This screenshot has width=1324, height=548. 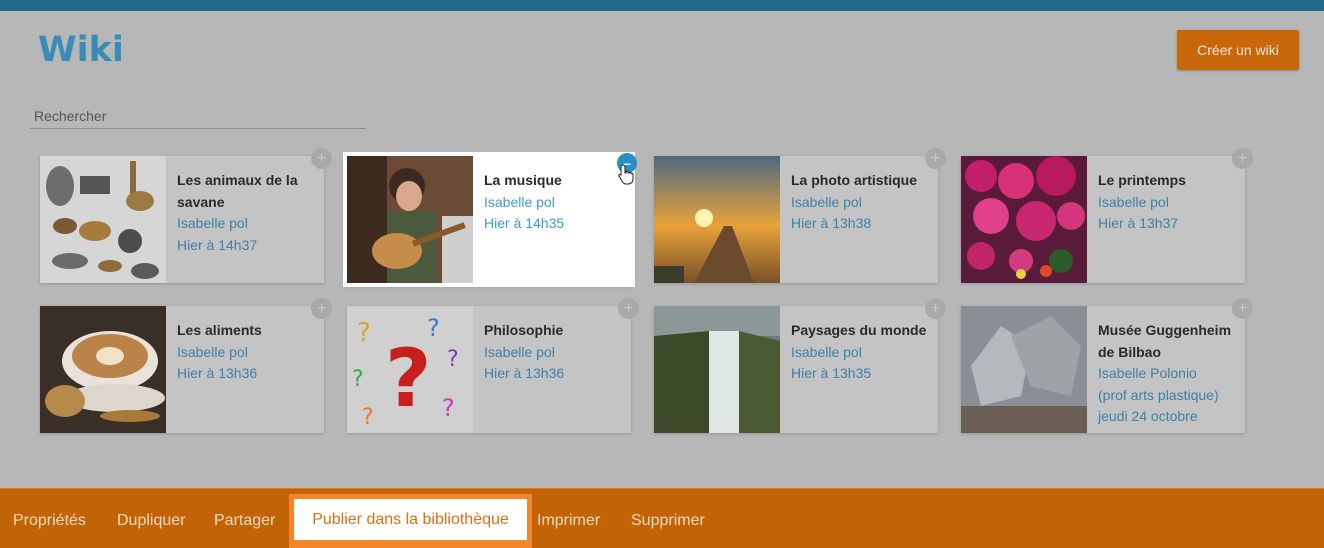 I want to click on wiki-card-food: Les aliments Isabelle pol Hier à 13h36 +, so click(x=186, y=365).